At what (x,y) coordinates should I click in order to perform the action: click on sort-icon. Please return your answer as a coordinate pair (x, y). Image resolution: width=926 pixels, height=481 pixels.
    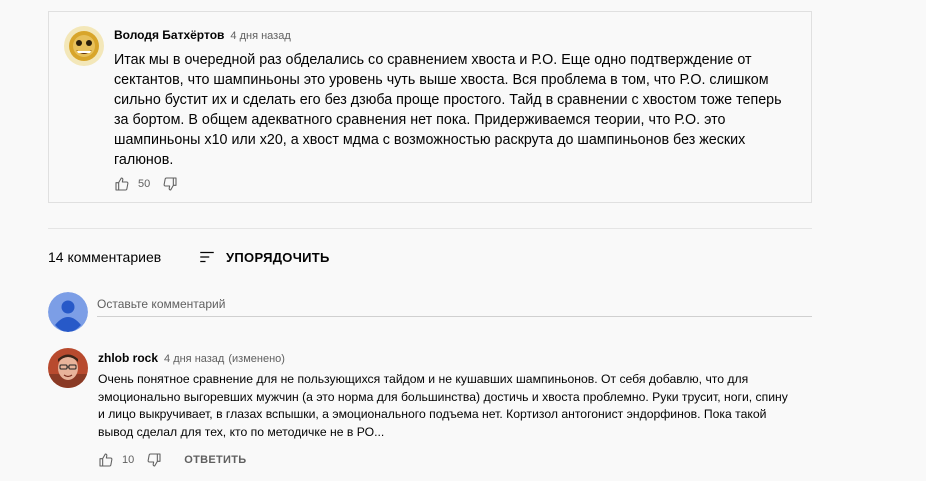
    Looking at the image, I should click on (207, 257).